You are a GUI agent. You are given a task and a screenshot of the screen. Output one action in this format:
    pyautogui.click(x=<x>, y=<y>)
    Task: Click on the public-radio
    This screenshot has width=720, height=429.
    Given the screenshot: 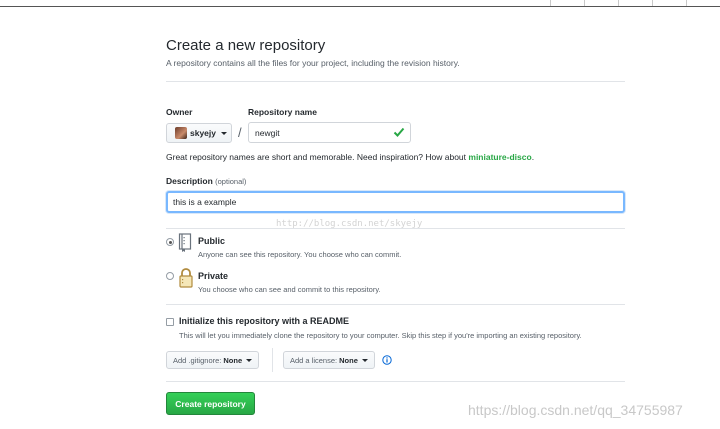 What is the action you would take?
    pyautogui.click(x=170, y=242)
    